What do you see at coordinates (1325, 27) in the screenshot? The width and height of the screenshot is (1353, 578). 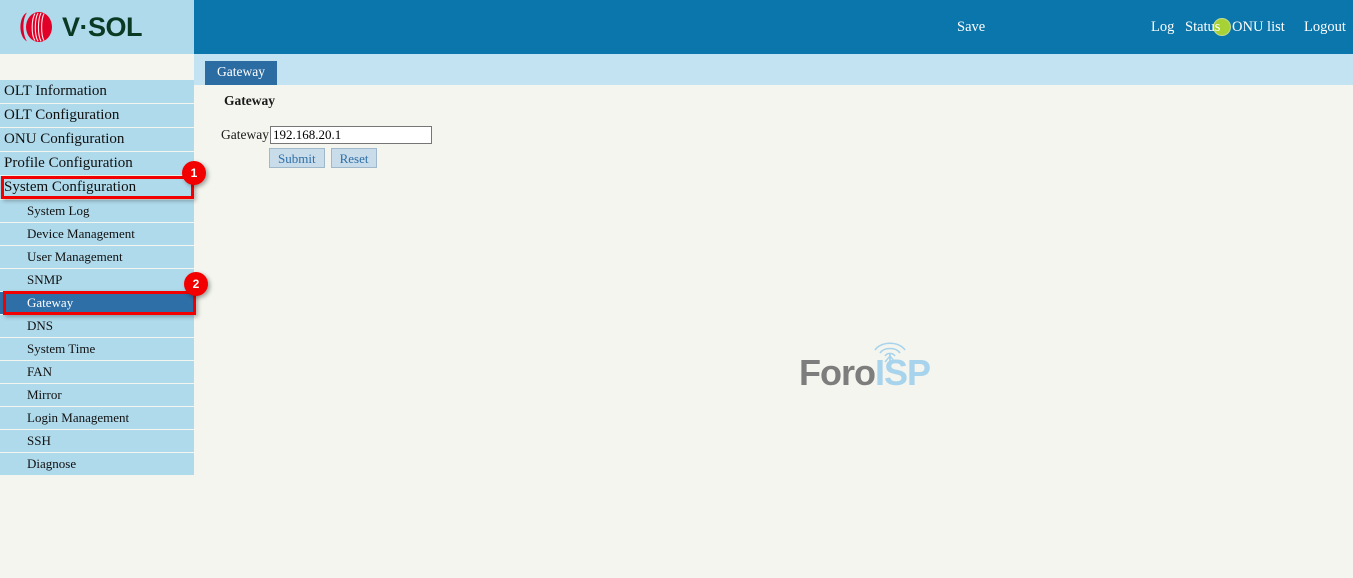 I see `logout-link: Logout` at bounding box center [1325, 27].